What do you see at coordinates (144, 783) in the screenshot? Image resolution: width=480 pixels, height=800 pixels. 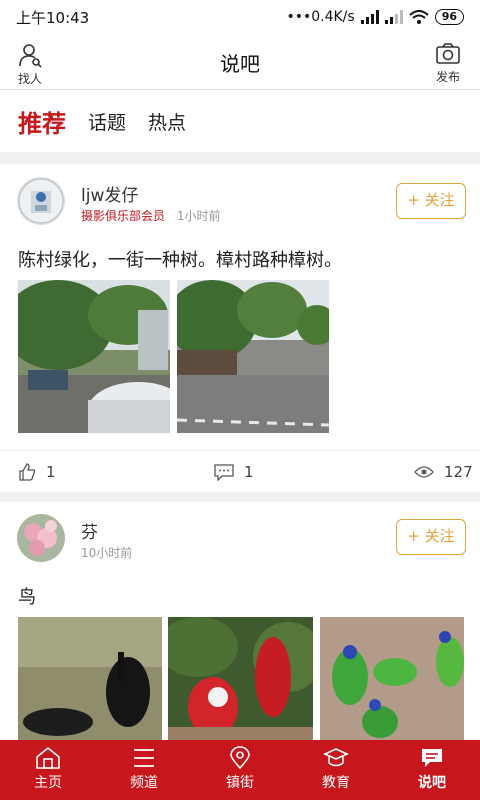 I see `nav-label: 频道` at bounding box center [144, 783].